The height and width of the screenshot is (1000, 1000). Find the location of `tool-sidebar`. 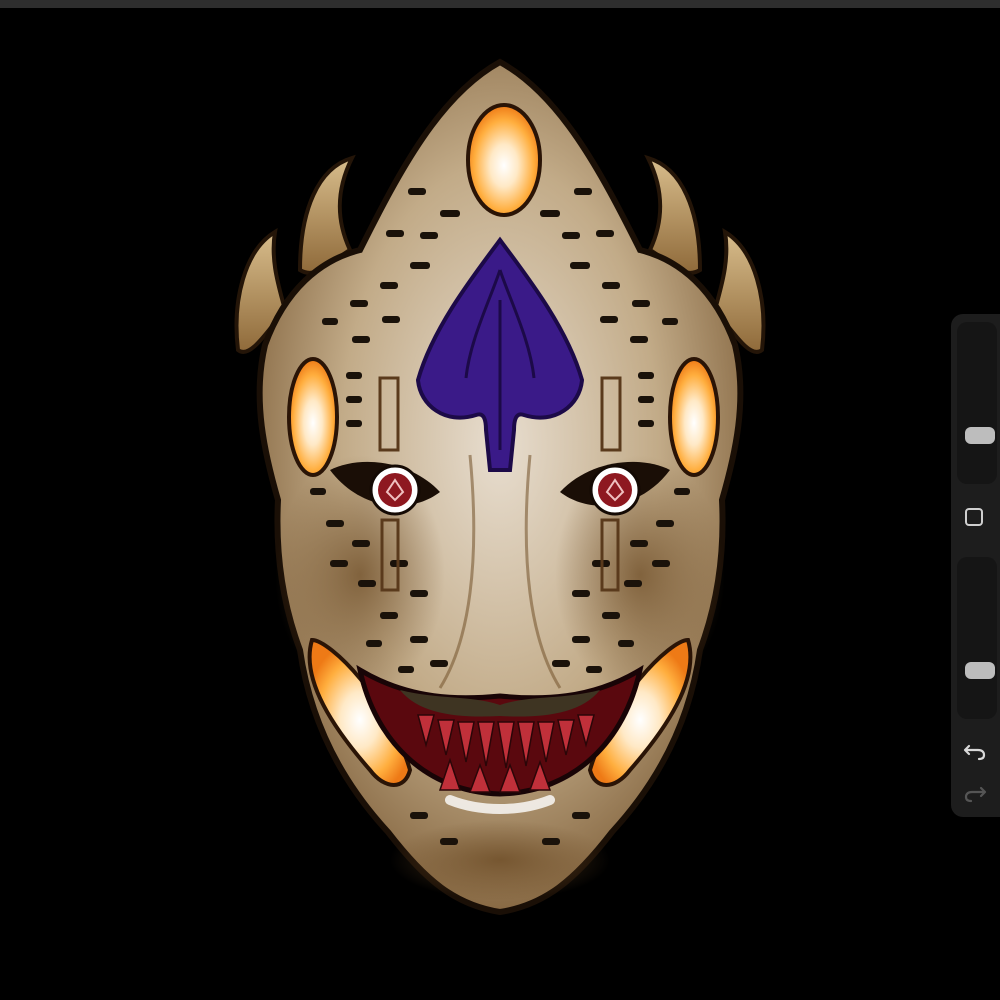

tool-sidebar is located at coordinates (975, 565).